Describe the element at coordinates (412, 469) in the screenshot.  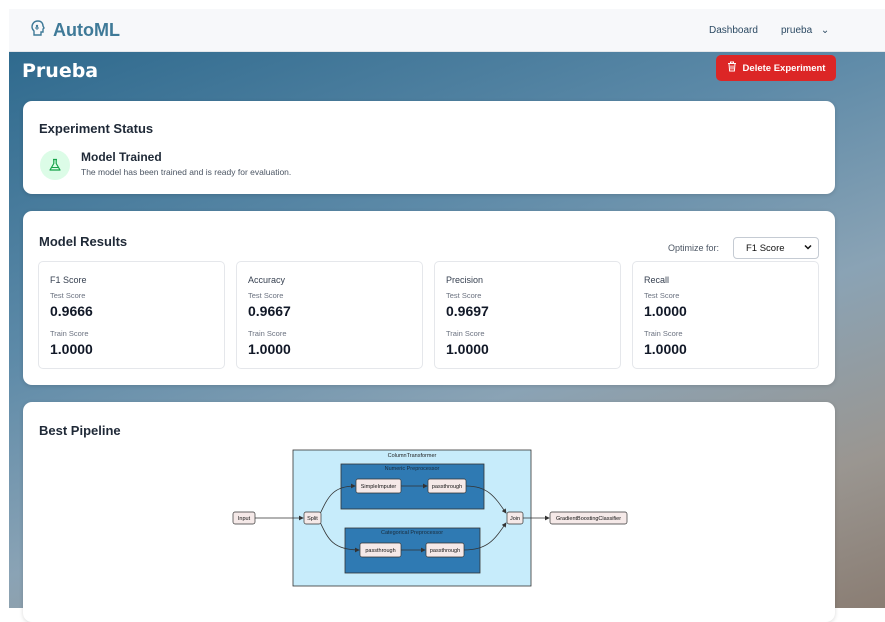
I see `numeric-group-label: Numeric Preprocessor` at that location.